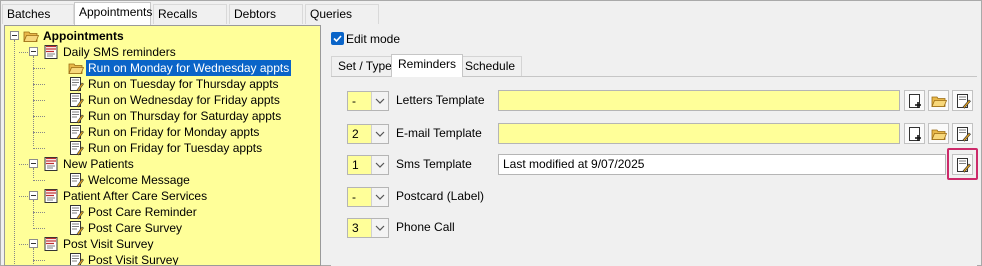 Image resolution: width=982 pixels, height=266 pixels. What do you see at coordinates (651, 65) in the screenshot?
I see `detail-tab-strip: Set / Type Reminders Schedule` at bounding box center [651, 65].